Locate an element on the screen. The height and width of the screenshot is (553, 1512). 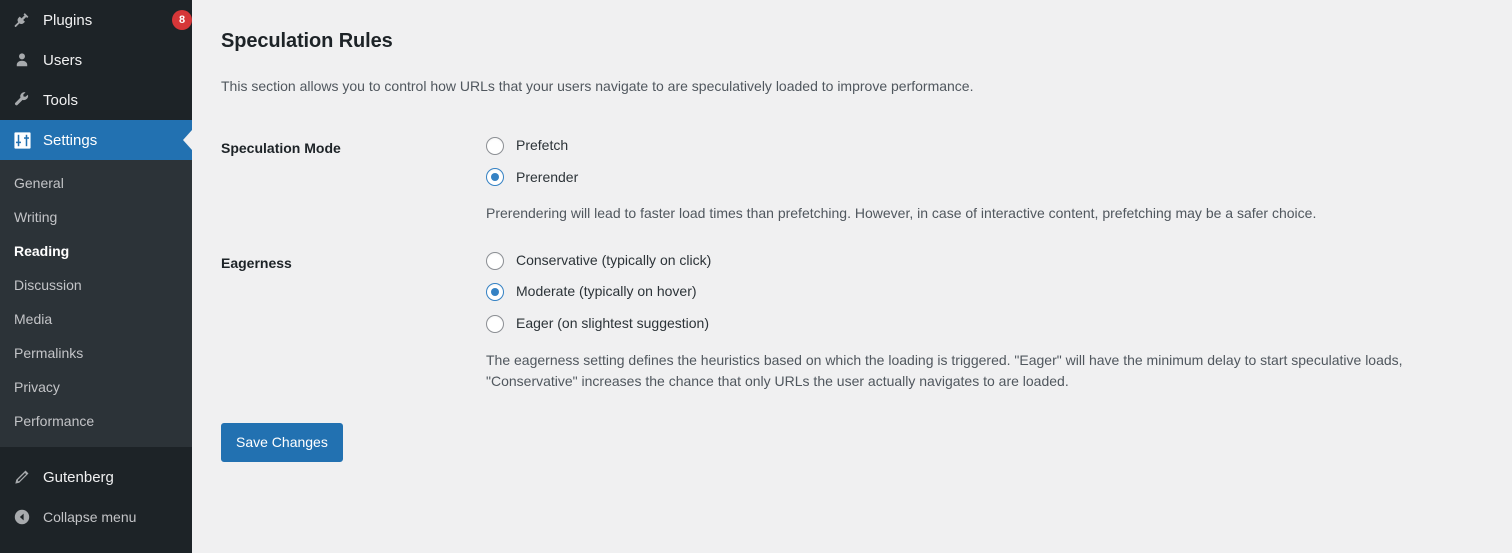
field-label-eagerness: Eagerness is located at coordinates (256, 262).